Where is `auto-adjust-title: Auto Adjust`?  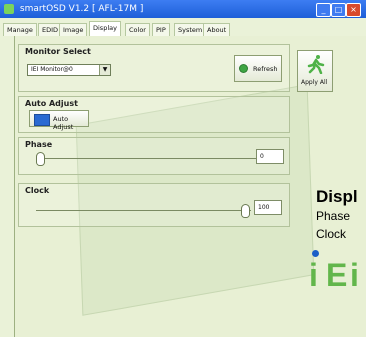 auto-adjust-title: Auto Adjust is located at coordinates (51, 103).